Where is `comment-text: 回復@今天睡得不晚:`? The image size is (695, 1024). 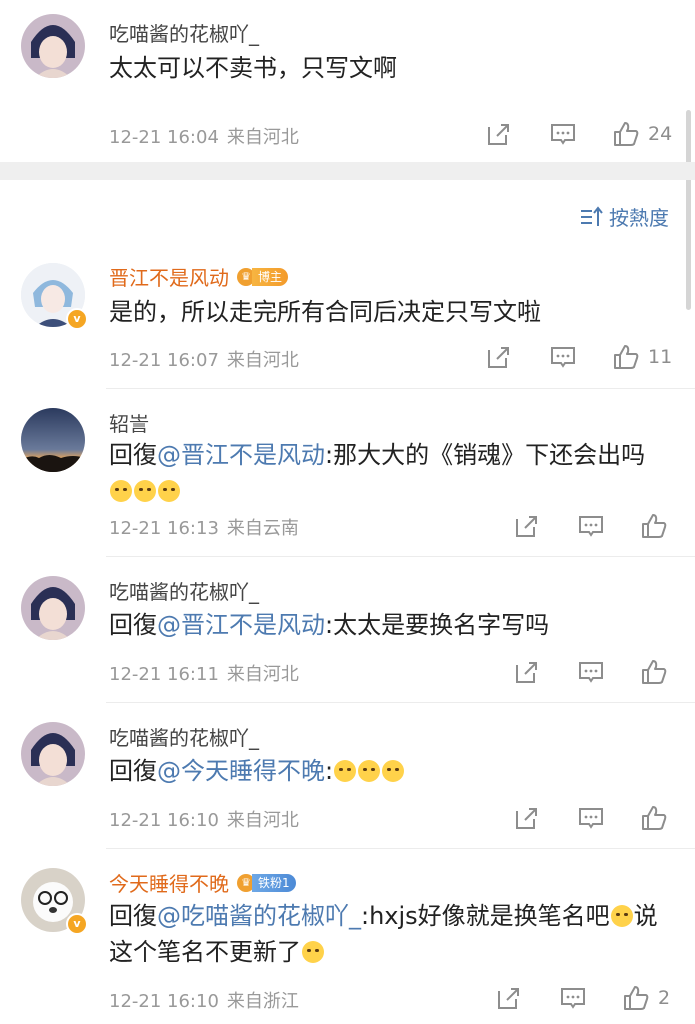
comment-text: 回復@今天睡得不晚: is located at coordinates (396, 771).